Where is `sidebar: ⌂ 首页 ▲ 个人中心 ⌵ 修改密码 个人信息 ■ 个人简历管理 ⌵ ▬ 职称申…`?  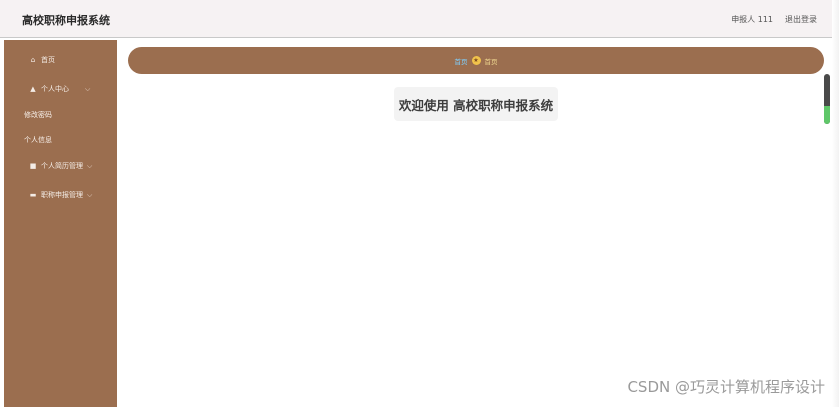 sidebar: ⌂ 首页 ▲ 个人中心 ⌵ 修改密码 个人信息 ■ 个人简历管理 ⌵ ▬ 职称申… is located at coordinates (60, 223).